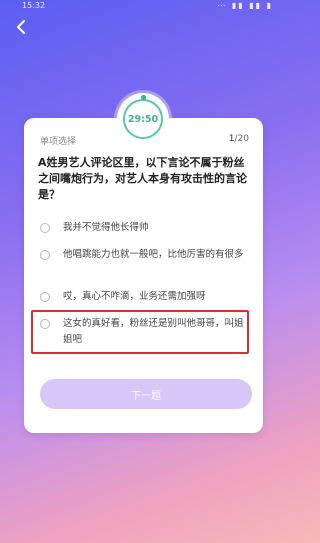 The image size is (320, 543). I want to click on status-time: 15:32, so click(34, 5).